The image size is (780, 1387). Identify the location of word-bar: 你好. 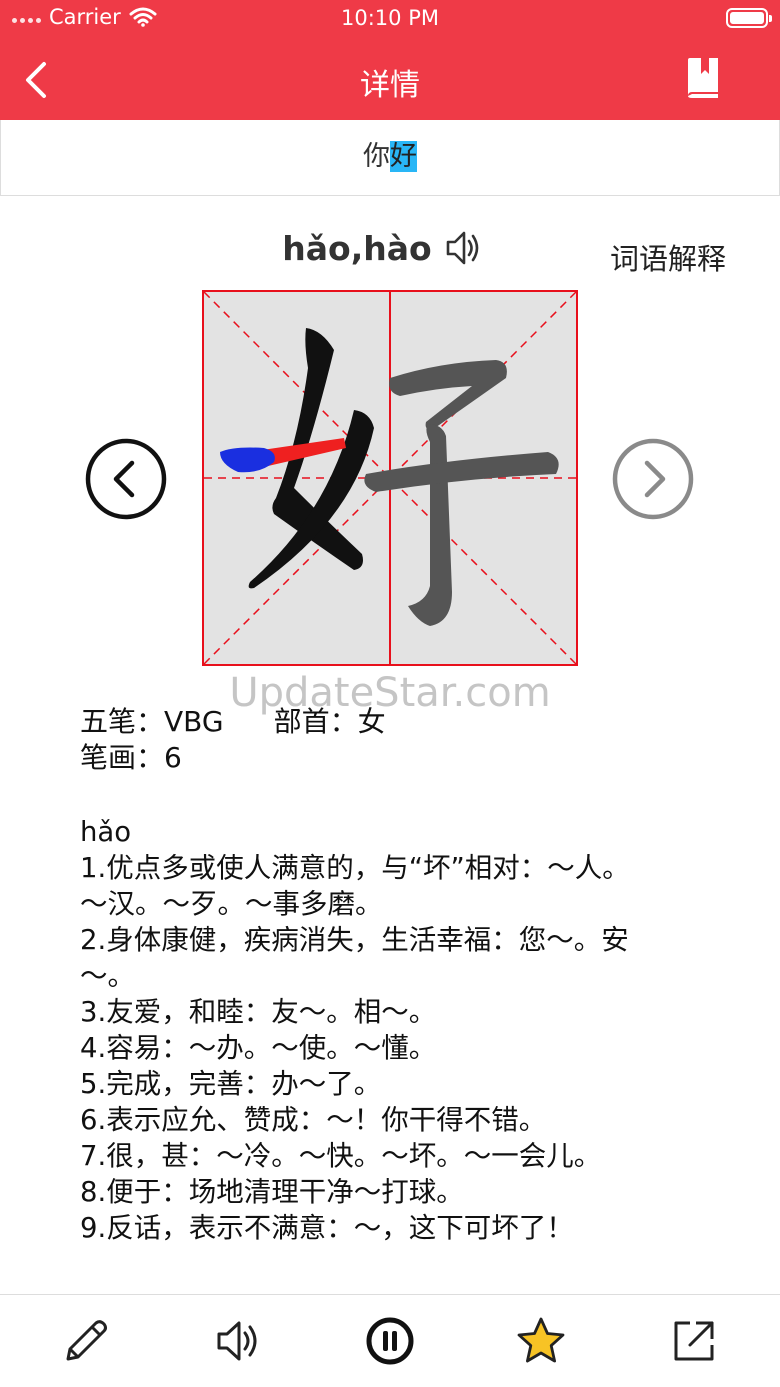
(390, 158).